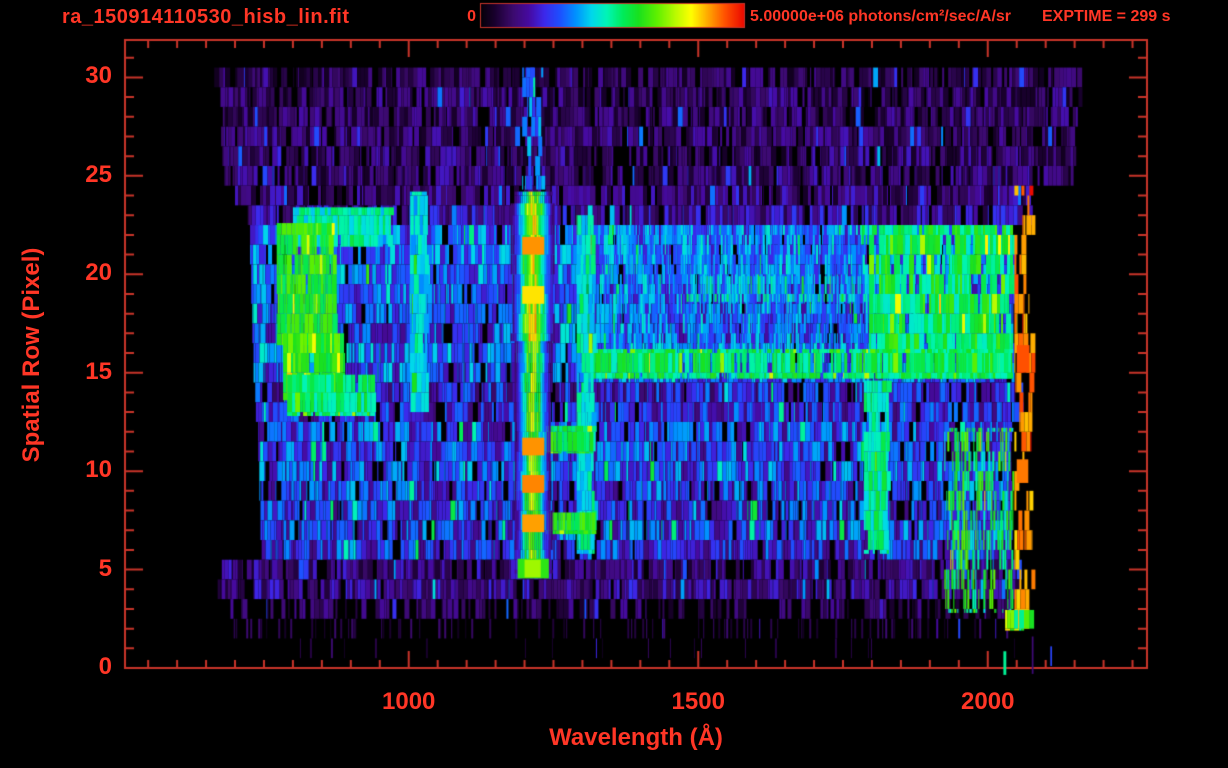  What do you see at coordinates (471, 16) in the screenshot?
I see `colorbar-min-label: 0` at bounding box center [471, 16].